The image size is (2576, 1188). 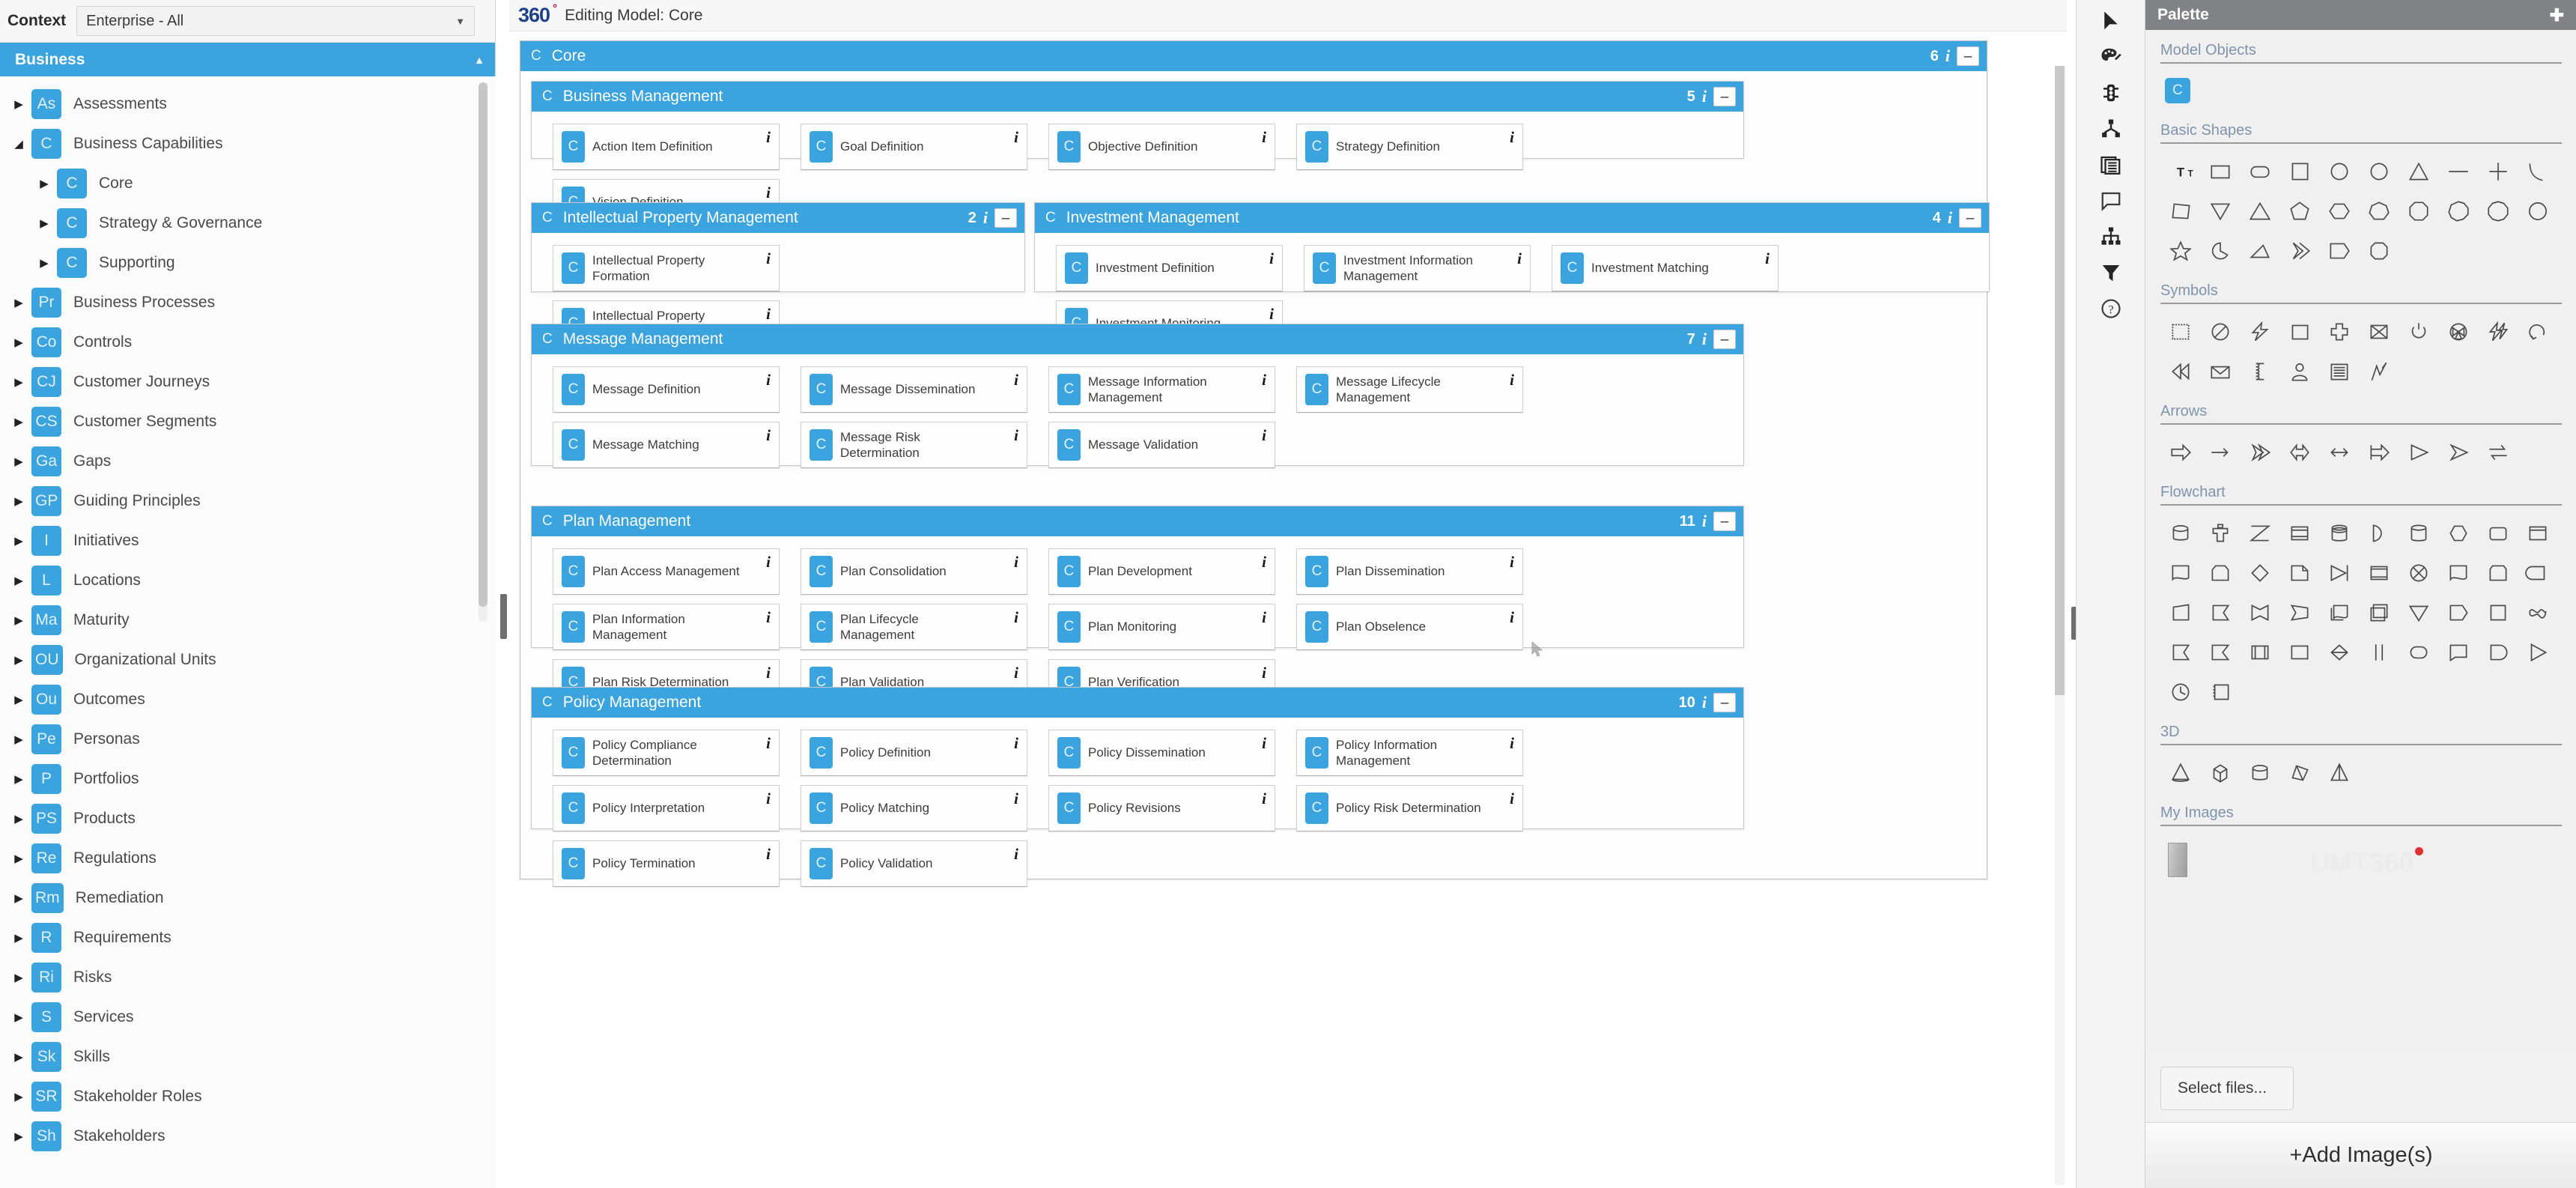 I want to click on sidebar-item-gaps: ▶ Ga Gaps, so click(x=248, y=461).